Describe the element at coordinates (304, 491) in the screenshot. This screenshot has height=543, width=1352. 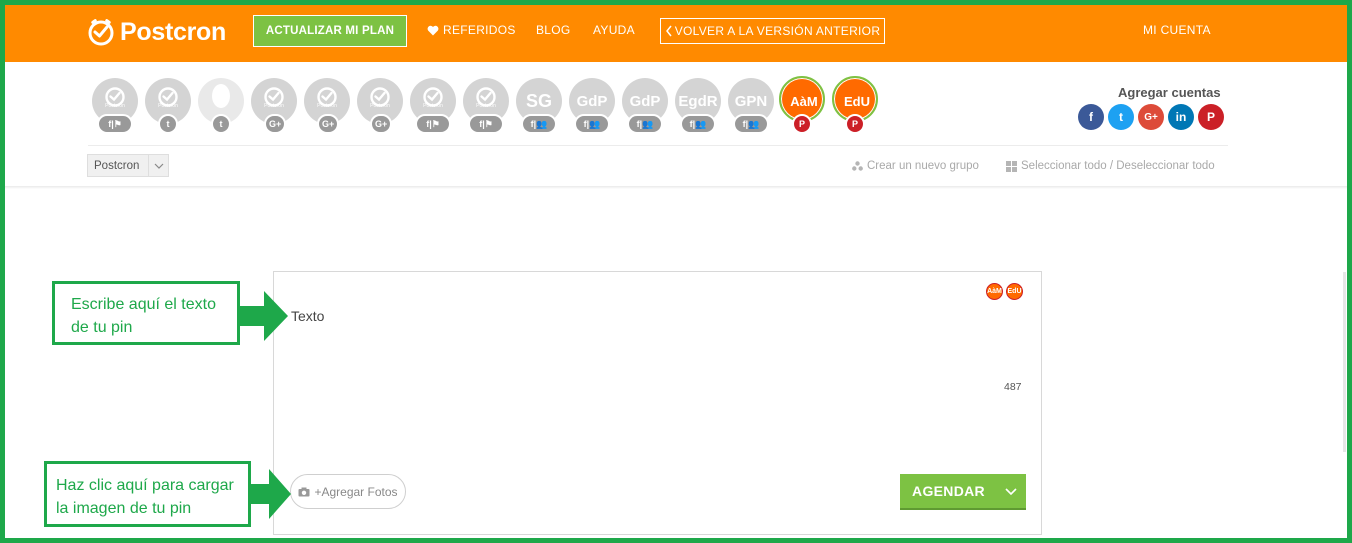
I see `camera-icon` at that location.